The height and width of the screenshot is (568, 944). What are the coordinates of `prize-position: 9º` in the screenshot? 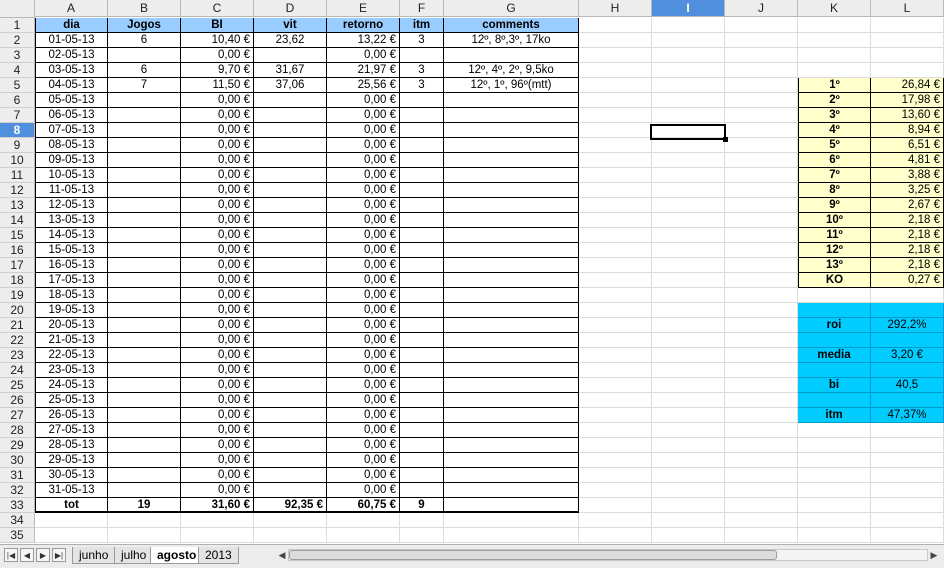 It's located at (834, 205).